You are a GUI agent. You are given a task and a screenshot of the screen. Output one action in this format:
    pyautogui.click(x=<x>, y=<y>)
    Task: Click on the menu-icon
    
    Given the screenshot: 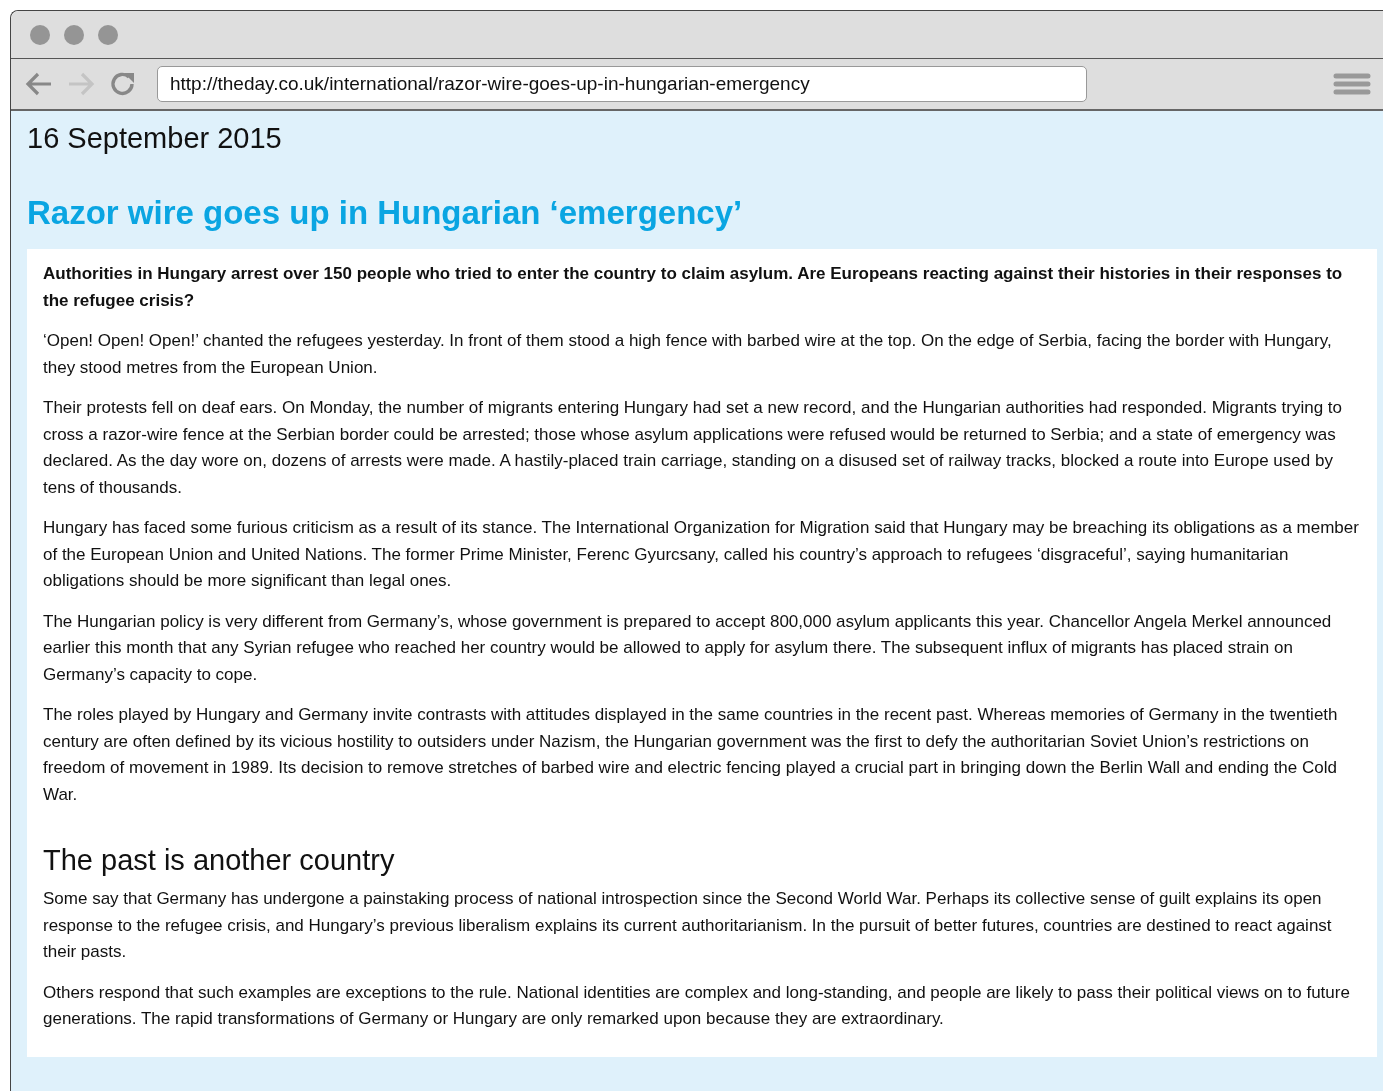 What is the action you would take?
    pyautogui.click(x=1352, y=84)
    